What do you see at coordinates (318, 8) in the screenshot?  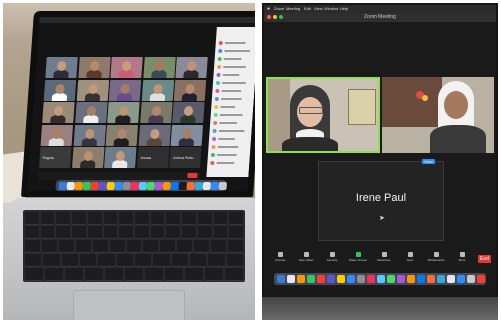 I see `menu-view: View` at bounding box center [318, 8].